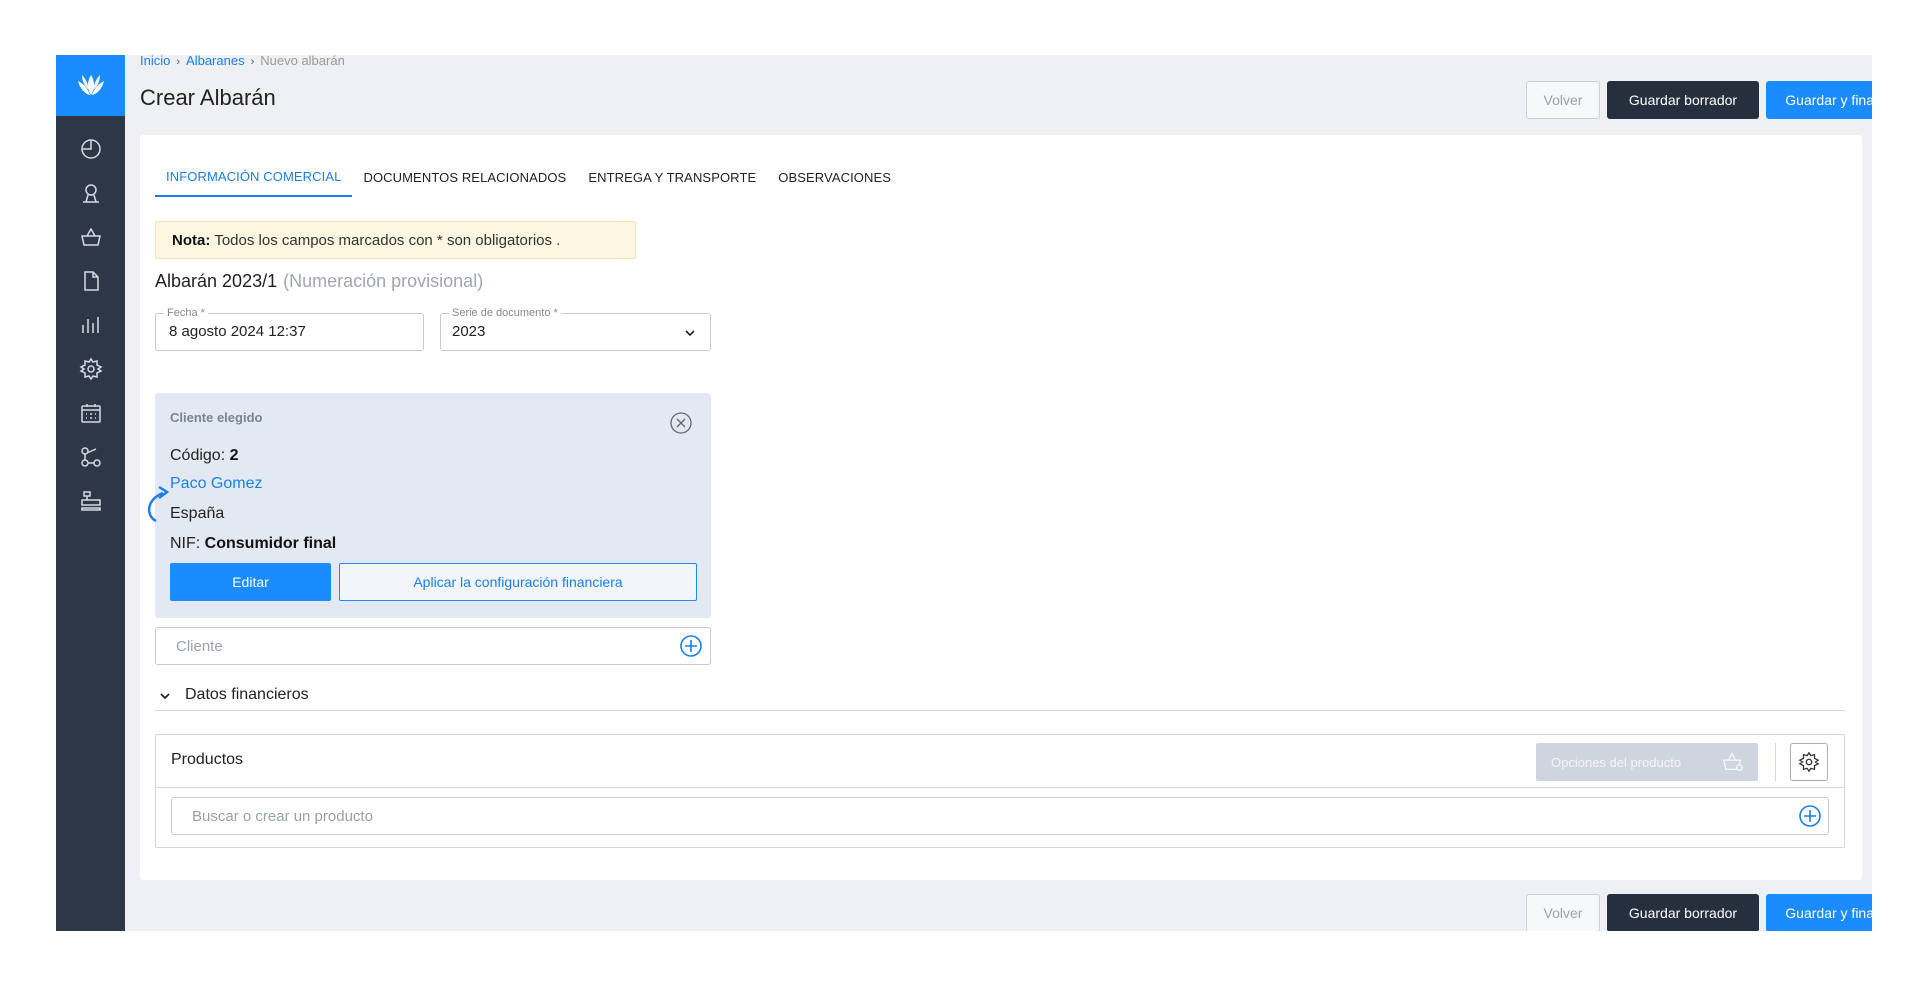  What do you see at coordinates (505, 313) in the screenshot?
I see `series-select-label: Serie de documento *` at bounding box center [505, 313].